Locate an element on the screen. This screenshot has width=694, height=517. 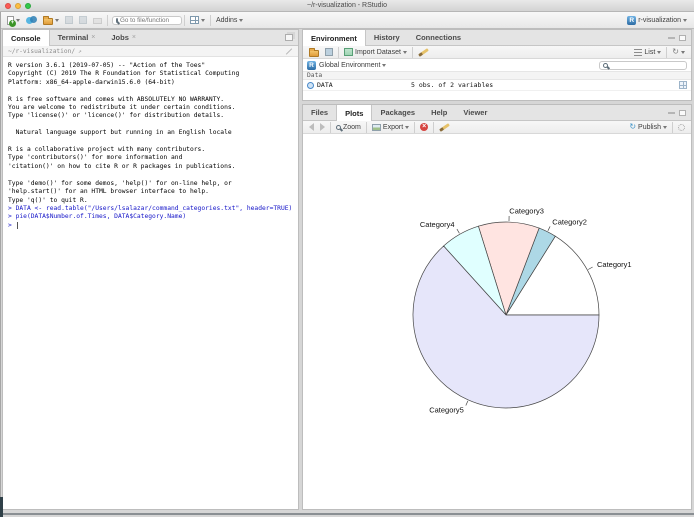
print-icon is located at coordinates (97, 21).